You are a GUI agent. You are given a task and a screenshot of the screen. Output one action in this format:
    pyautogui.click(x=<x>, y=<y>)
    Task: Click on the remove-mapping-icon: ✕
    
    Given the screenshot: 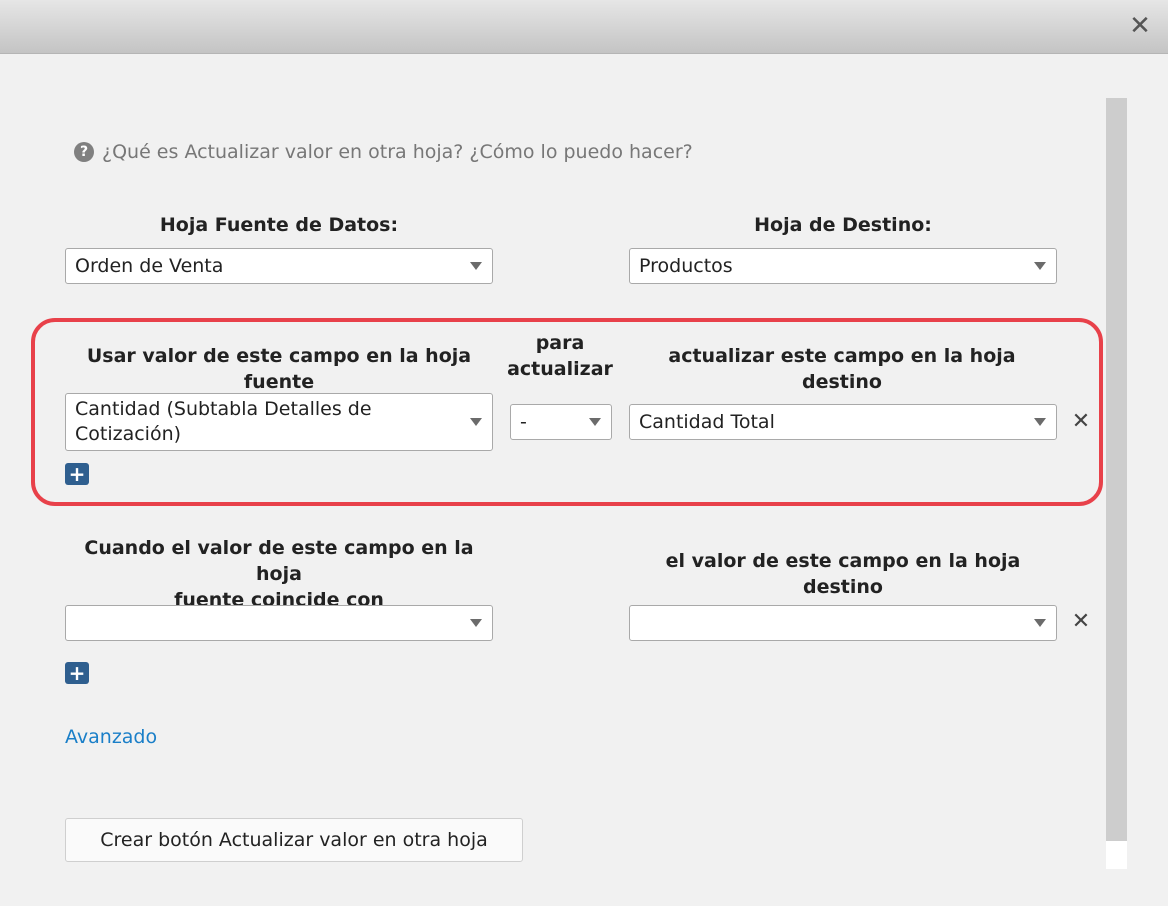 What is the action you would take?
    pyautogui.click(x=1081, y=422)
    